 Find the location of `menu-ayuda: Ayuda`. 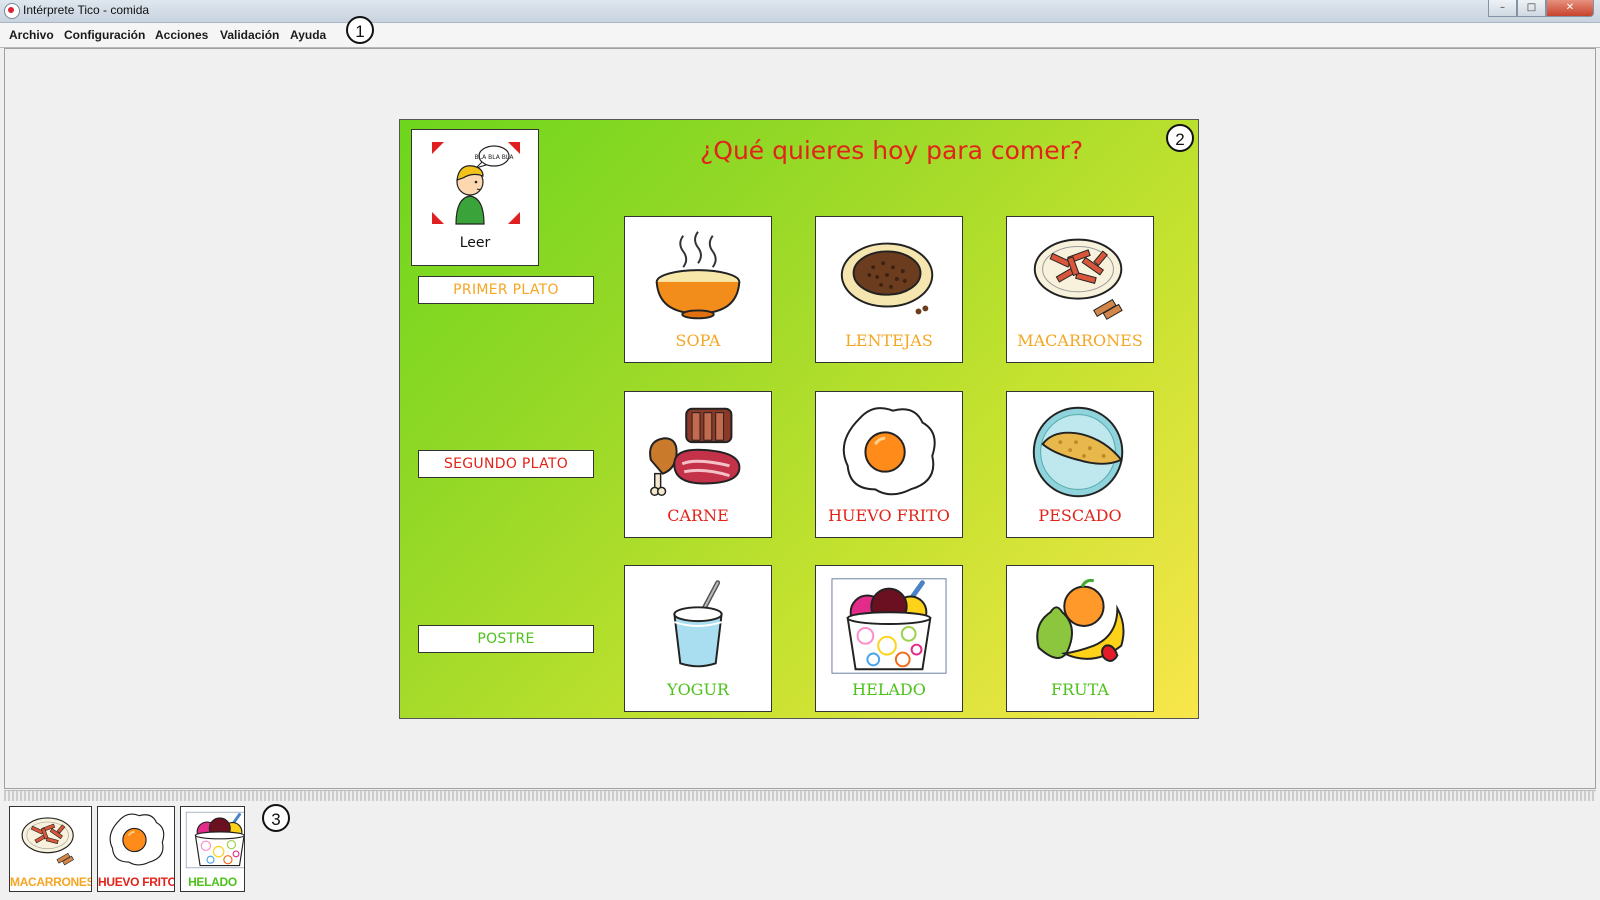

menu-ayuda: Ayuda is located at coordinates (308, 35).